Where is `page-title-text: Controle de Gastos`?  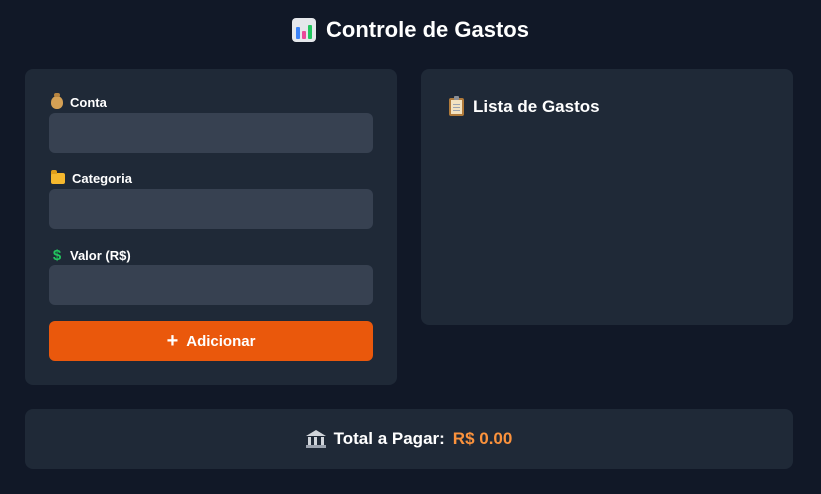
page-title-text: Controle de Gastos is located at coordinates (427, 29).